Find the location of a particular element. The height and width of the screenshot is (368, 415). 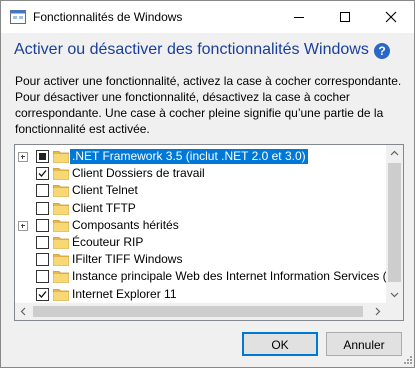

minimize-button is located at coordinates (299, 17).